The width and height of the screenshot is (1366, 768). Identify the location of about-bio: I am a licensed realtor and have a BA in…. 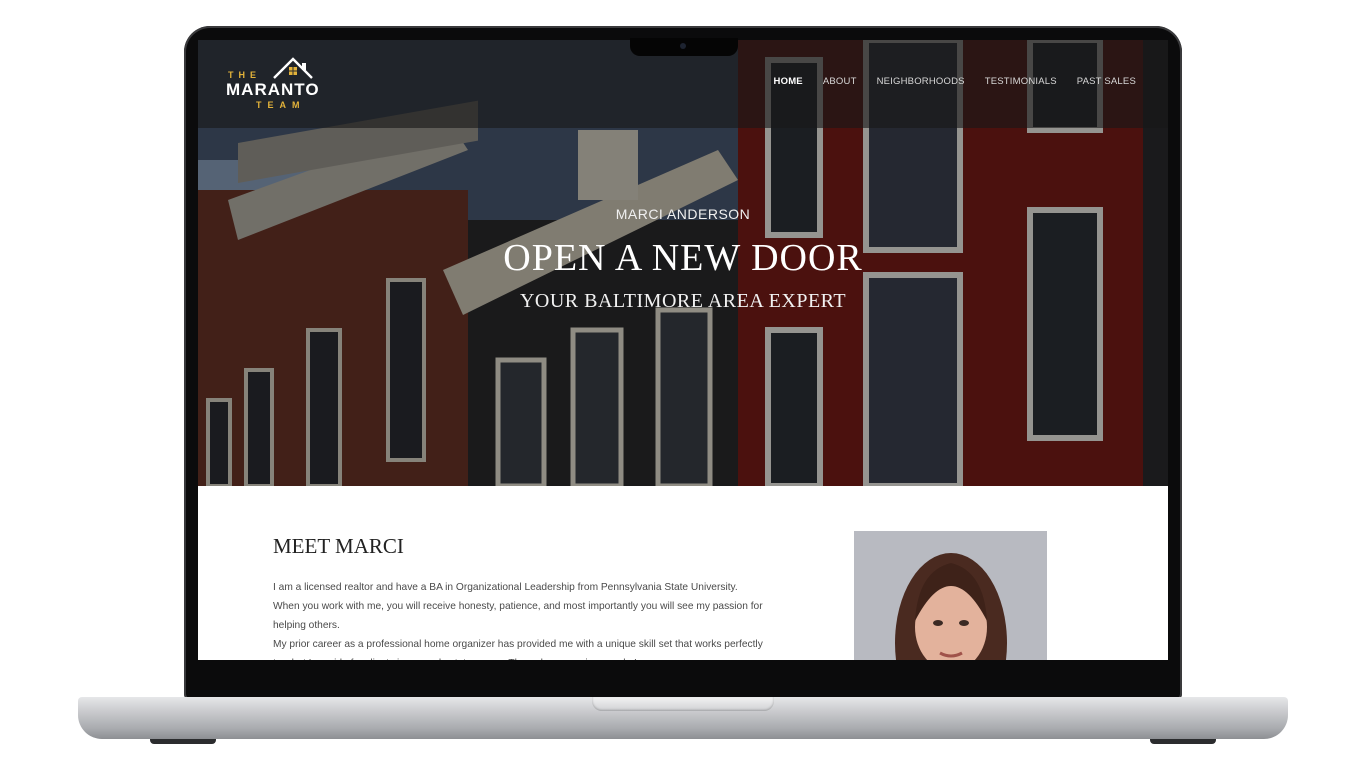
(518, 619).